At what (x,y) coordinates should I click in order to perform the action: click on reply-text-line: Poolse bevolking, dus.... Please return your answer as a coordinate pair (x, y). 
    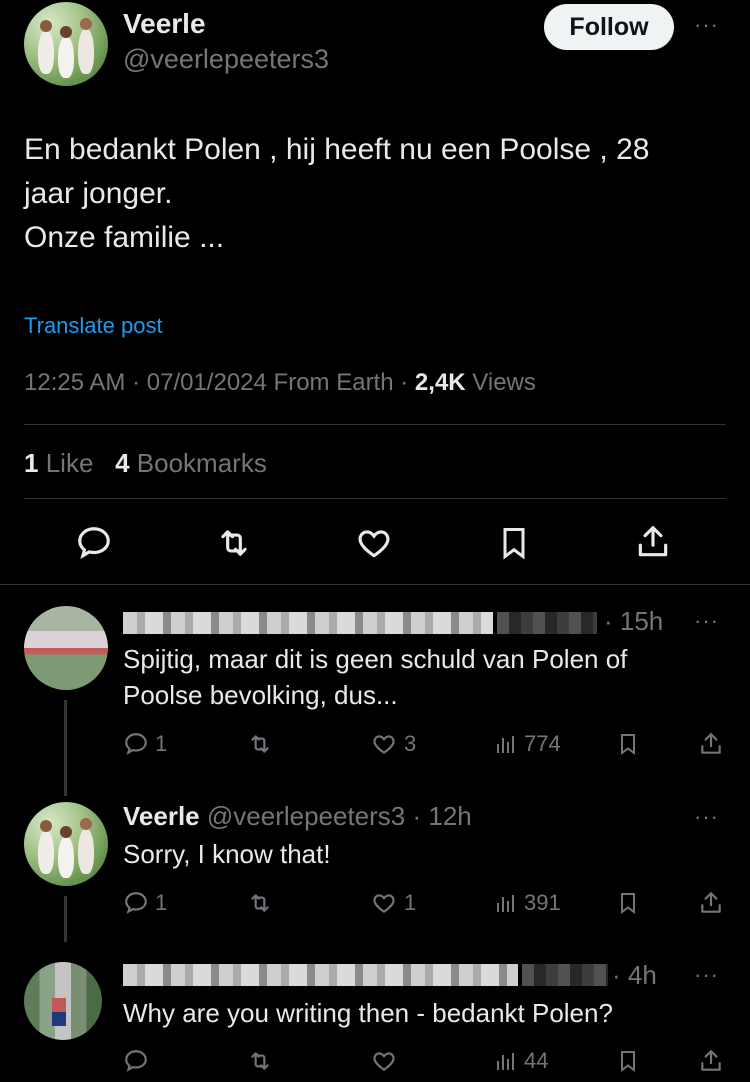
    Looking at the image, I should click on (260, 695).